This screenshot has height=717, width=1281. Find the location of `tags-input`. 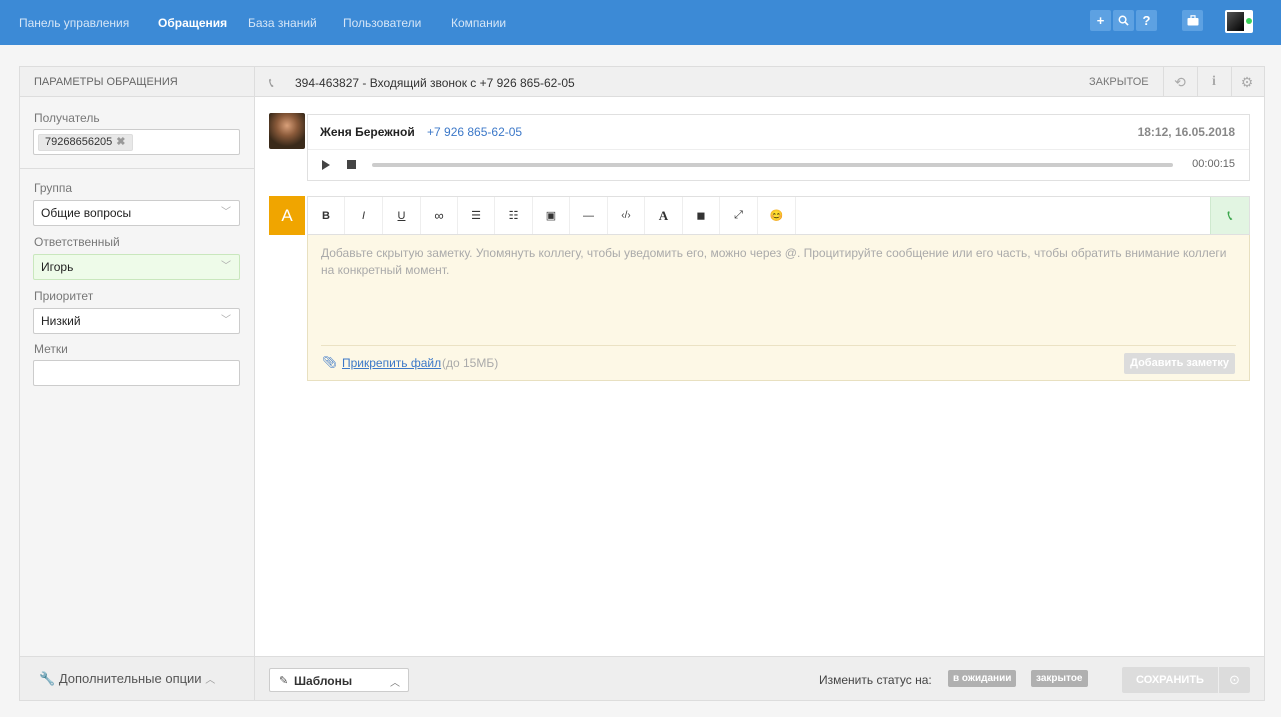

tags-input is located at coordinates (136, 373).